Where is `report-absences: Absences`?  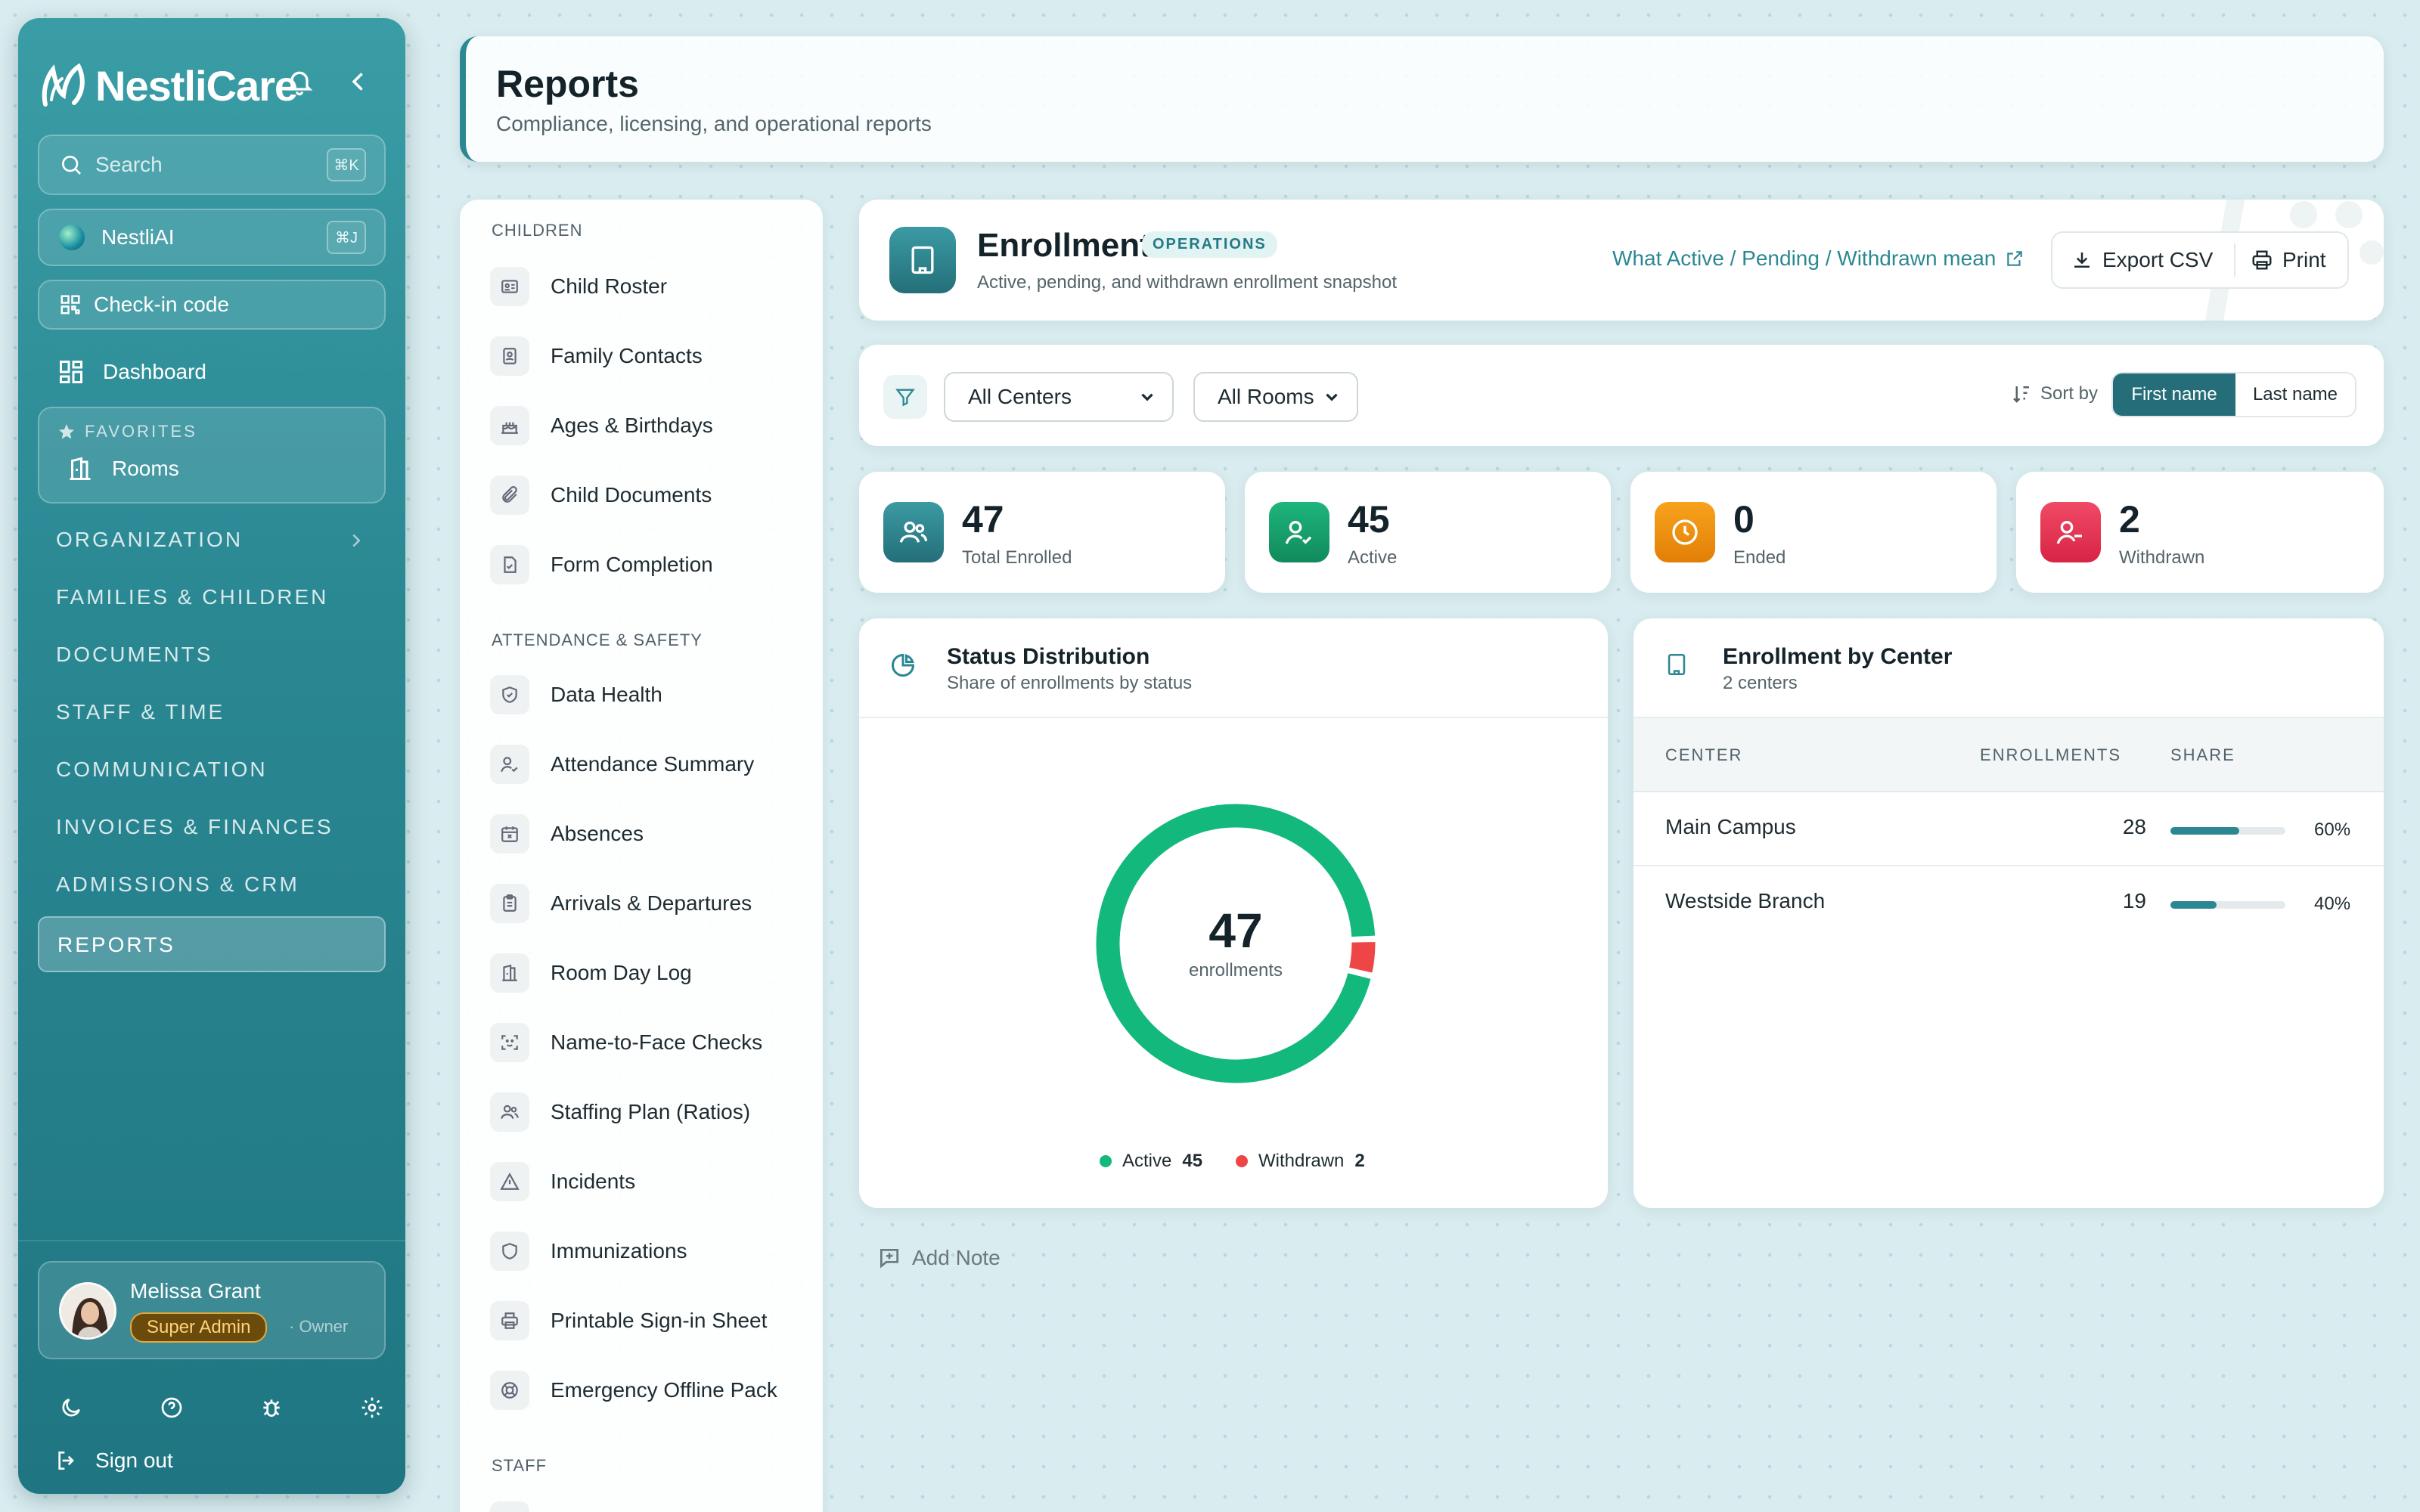 report-absences: Absences is located at coordinates (649, 833).